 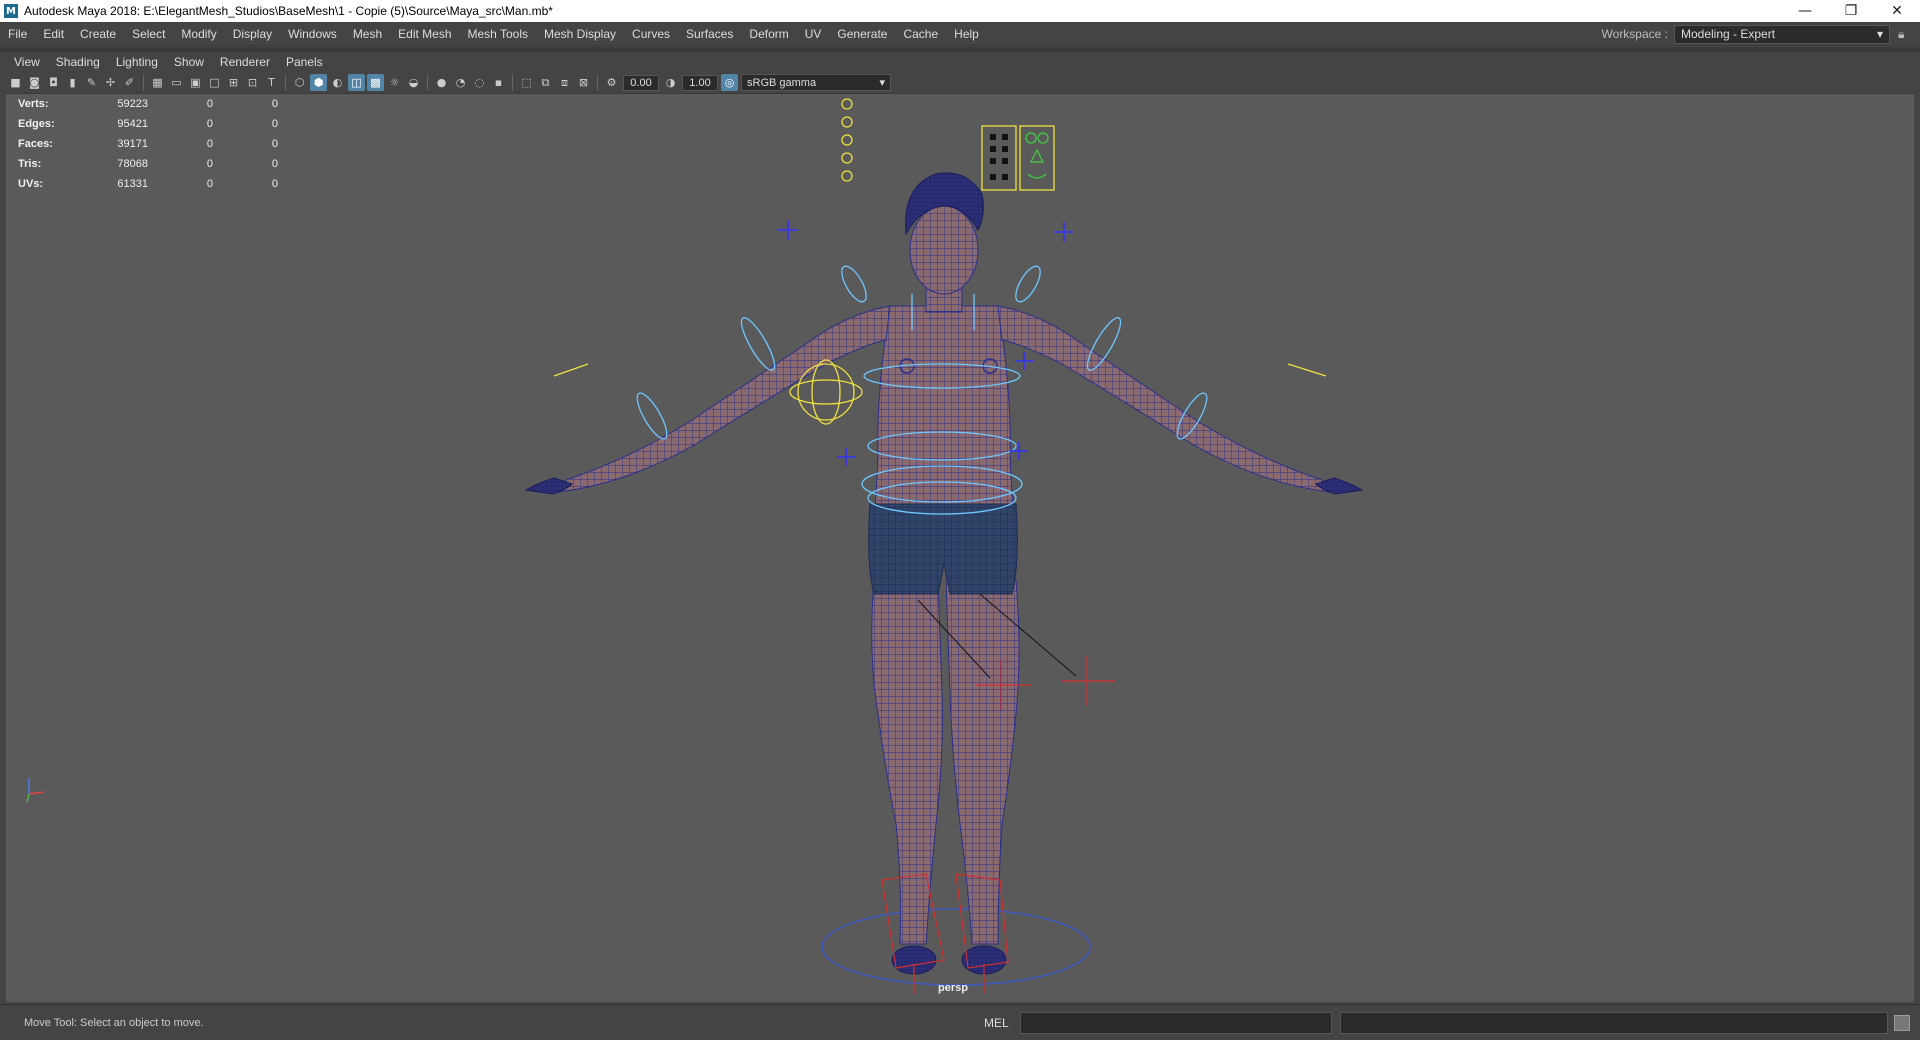 What do you see at coordinates (583, 82) in the screenshot?
I see `xray-joints-icon: ⊠` at bounding box center [583, 82].